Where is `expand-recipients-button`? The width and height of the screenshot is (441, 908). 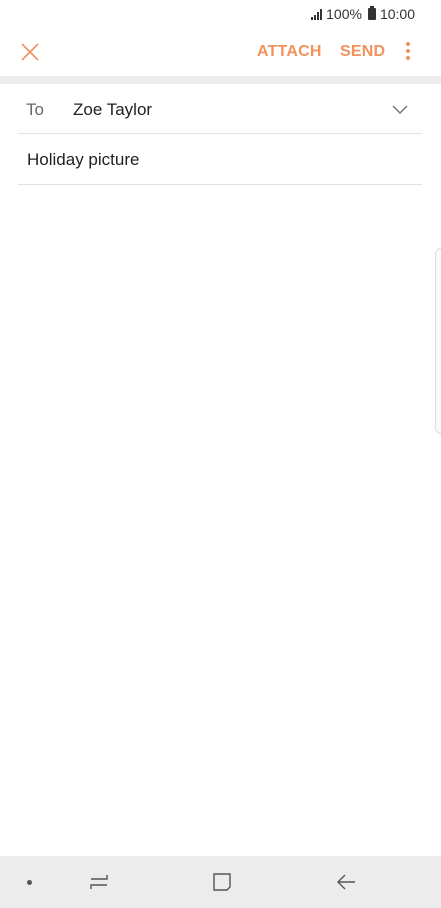 expand-recipients-button is located at coordinates (400, 108).